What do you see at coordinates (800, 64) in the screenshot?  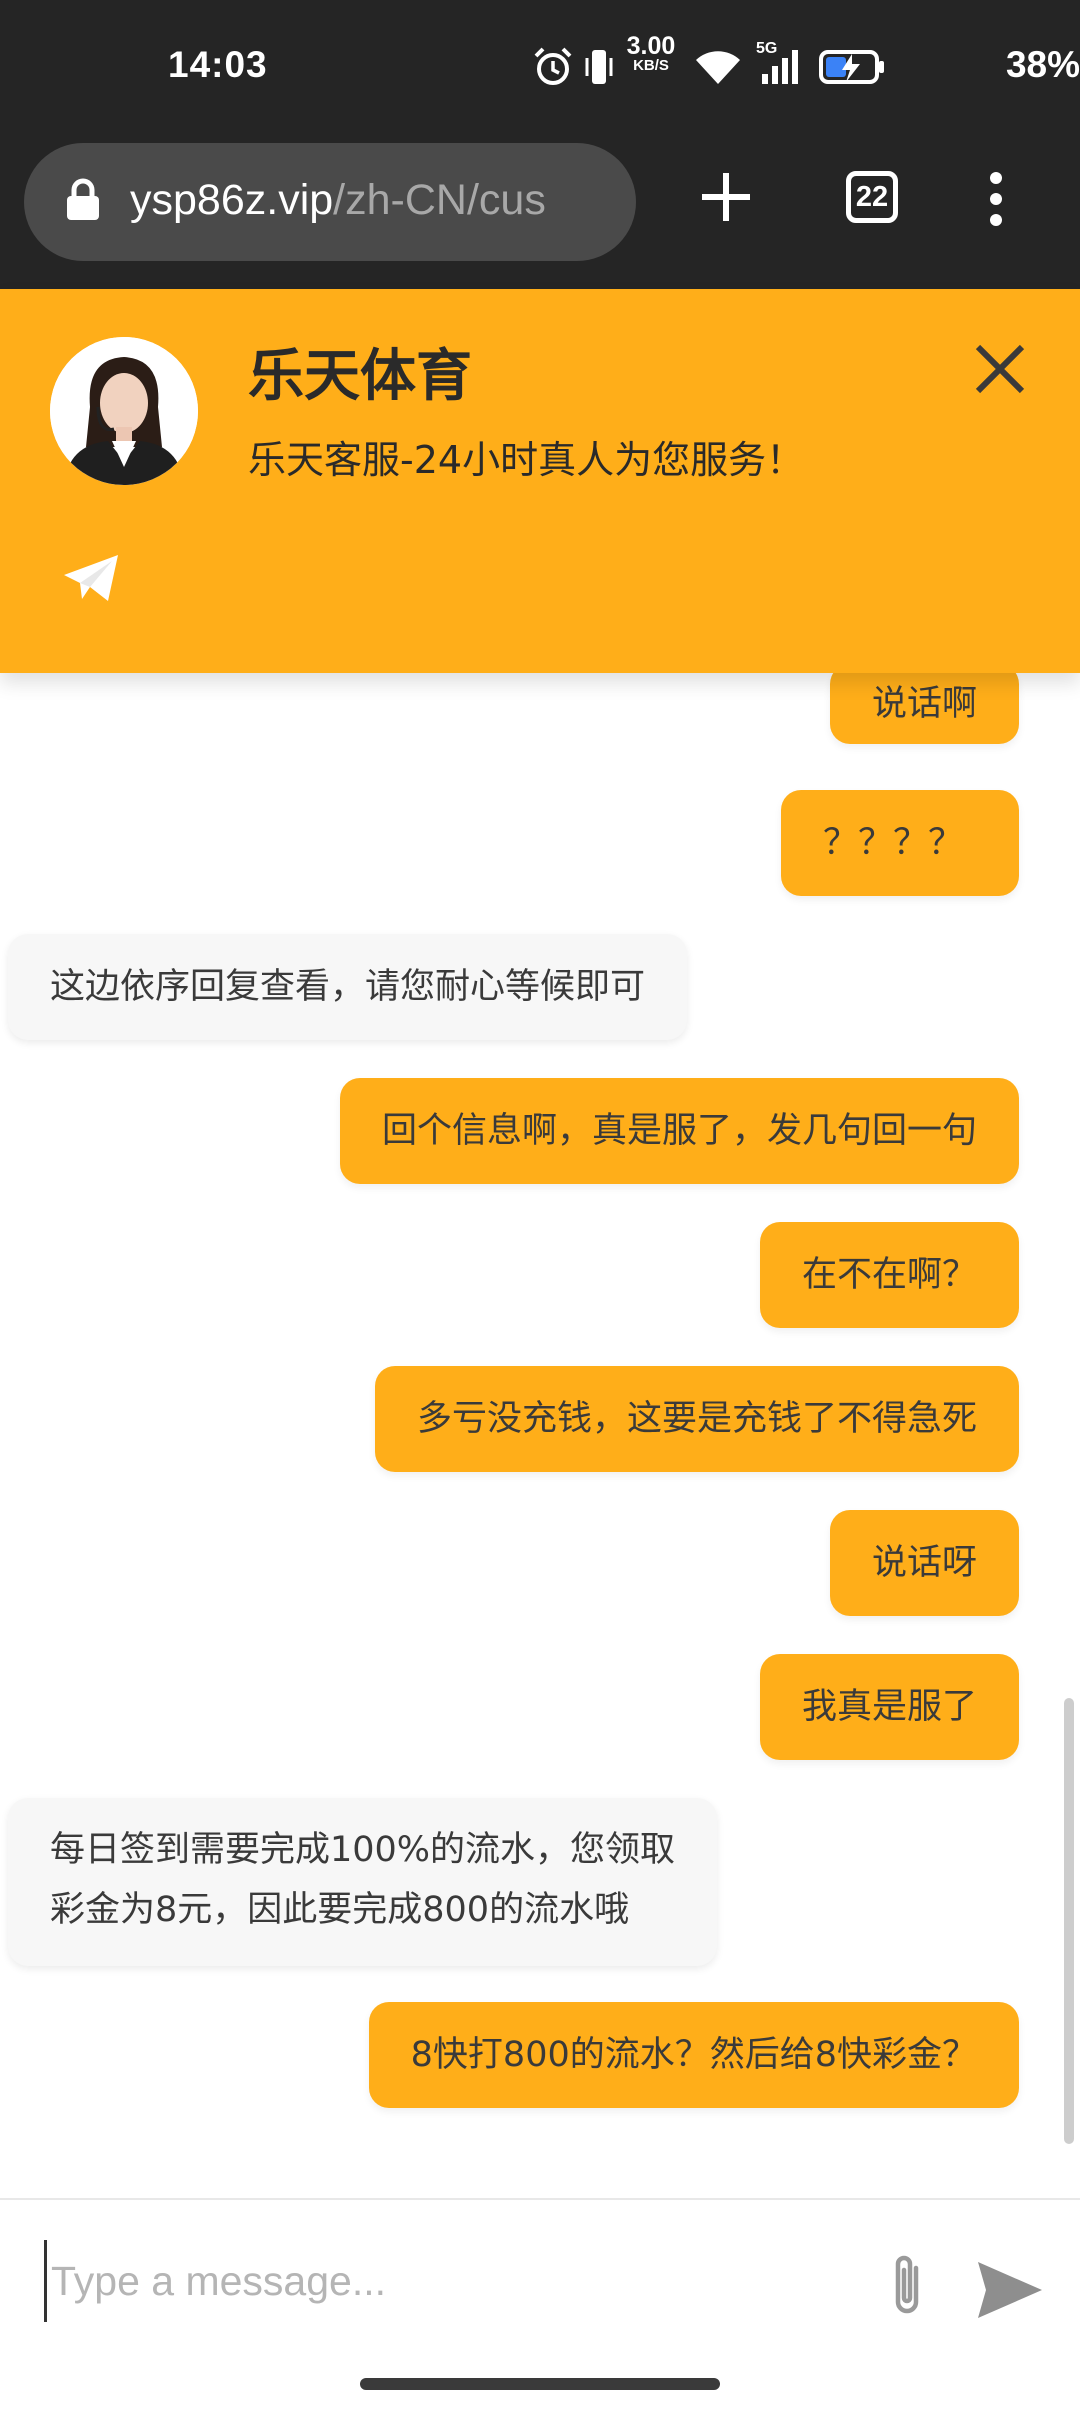 I see `status-icons: 3.00 KB/S 5G 38%` at bounding box center [800, 64].